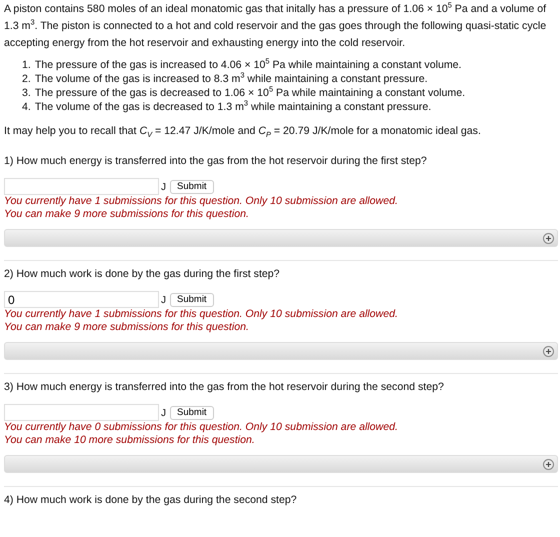  I want to click on problem-text: A piston contains 580 moles of an ideal monatomic gas that initally has a pressure of 1.06 × 10$^{5}$ Pa and a volume of 1.3 m$^{3}$. The piston is connected to a hot and cold reservoir and the gas goes through the following quasi-static cycle accepting energy from the hot reservoir and exhausting energy into the cold reservoir., so click(276, 25).